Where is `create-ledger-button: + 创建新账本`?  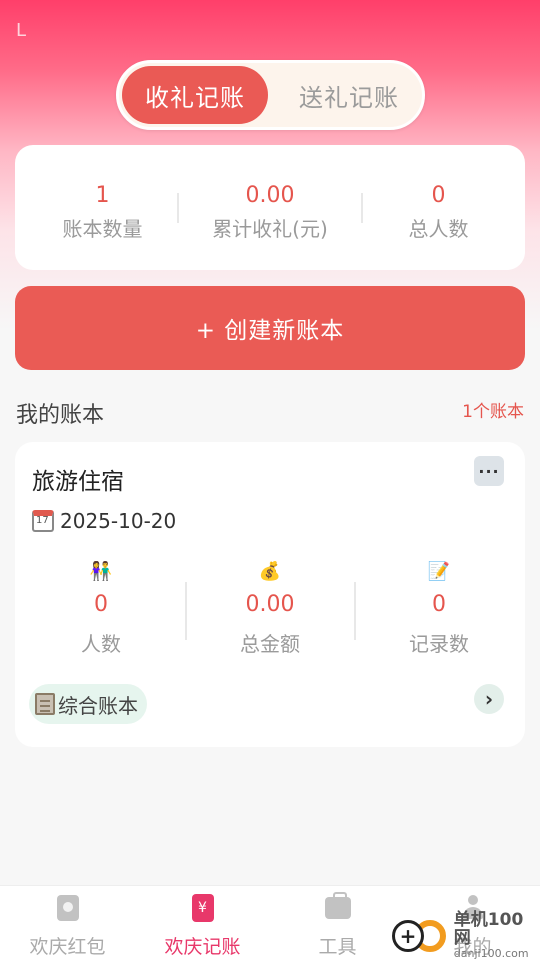 create-ledger-button: + 创建新账本 is located at coordinates (270, 328).